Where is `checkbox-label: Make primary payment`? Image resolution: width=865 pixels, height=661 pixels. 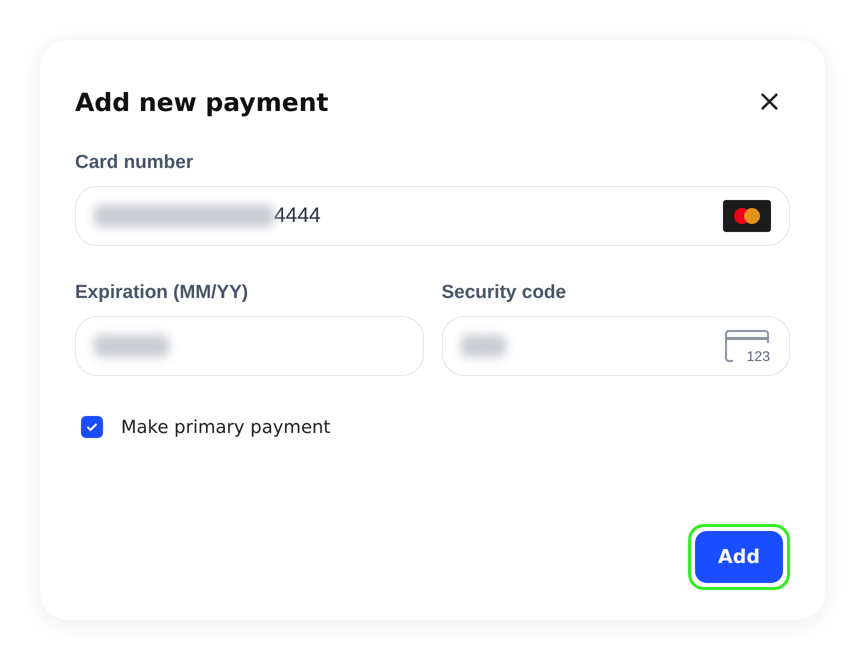
checkbox-label: Make primary payment is located at coordinates (225, 427).